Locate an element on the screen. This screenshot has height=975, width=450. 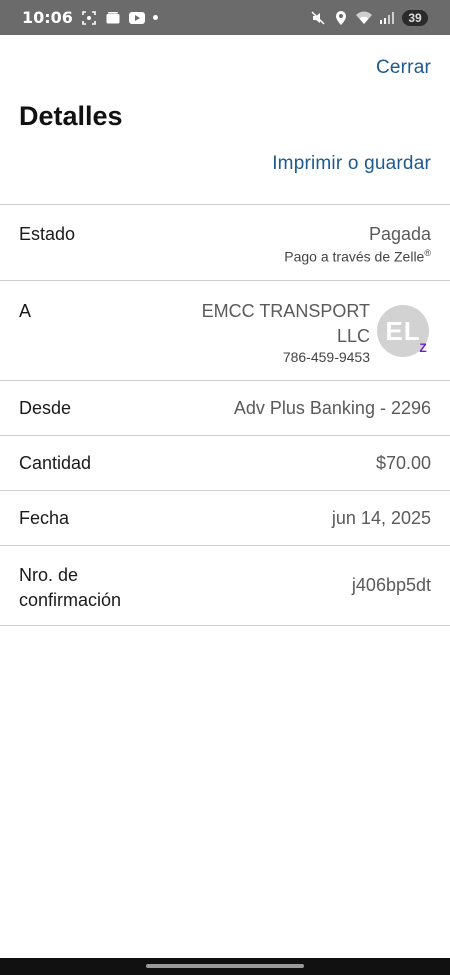
youtube-icon is located at coordinates (136, 18).